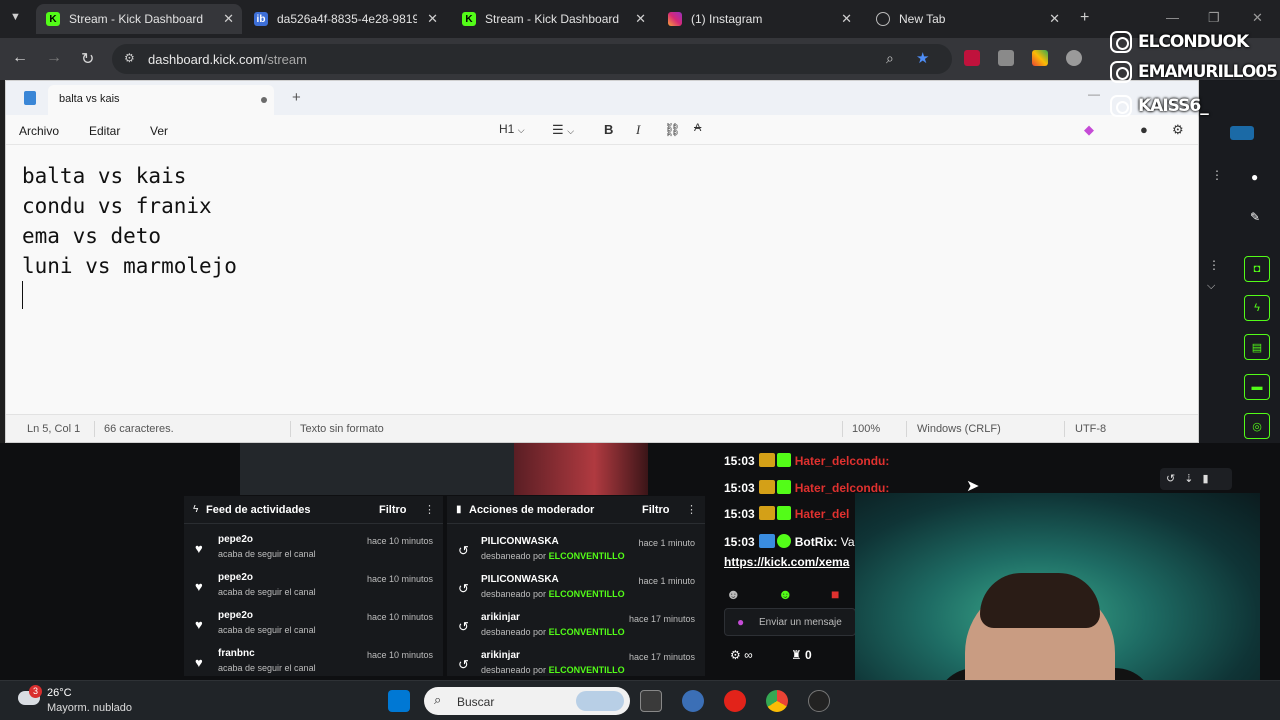 This screenshot has width=1280, height=720. I want to click on browser-tab-new-tab: New Tab ✕, so click(967, 19).